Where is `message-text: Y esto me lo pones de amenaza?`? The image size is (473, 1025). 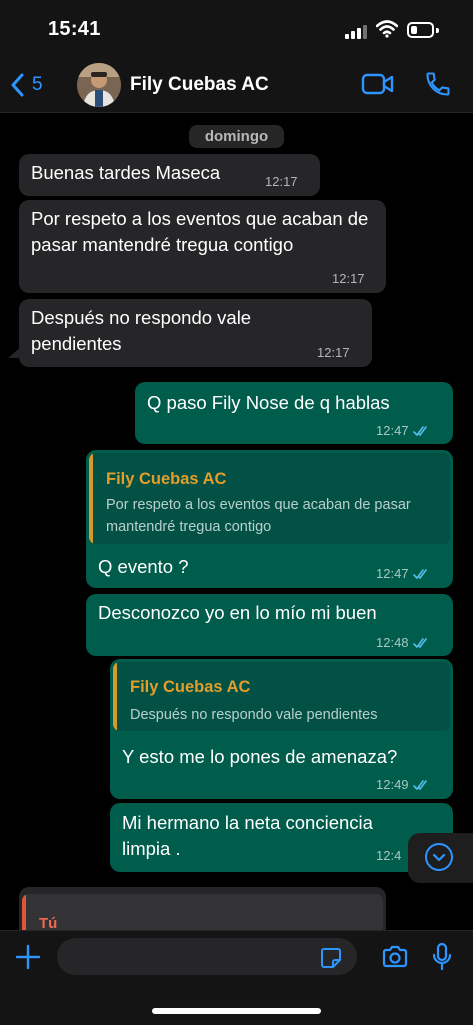 message-text: Y esto me lo pones de amenaza? is located at coordinates (260, 756).